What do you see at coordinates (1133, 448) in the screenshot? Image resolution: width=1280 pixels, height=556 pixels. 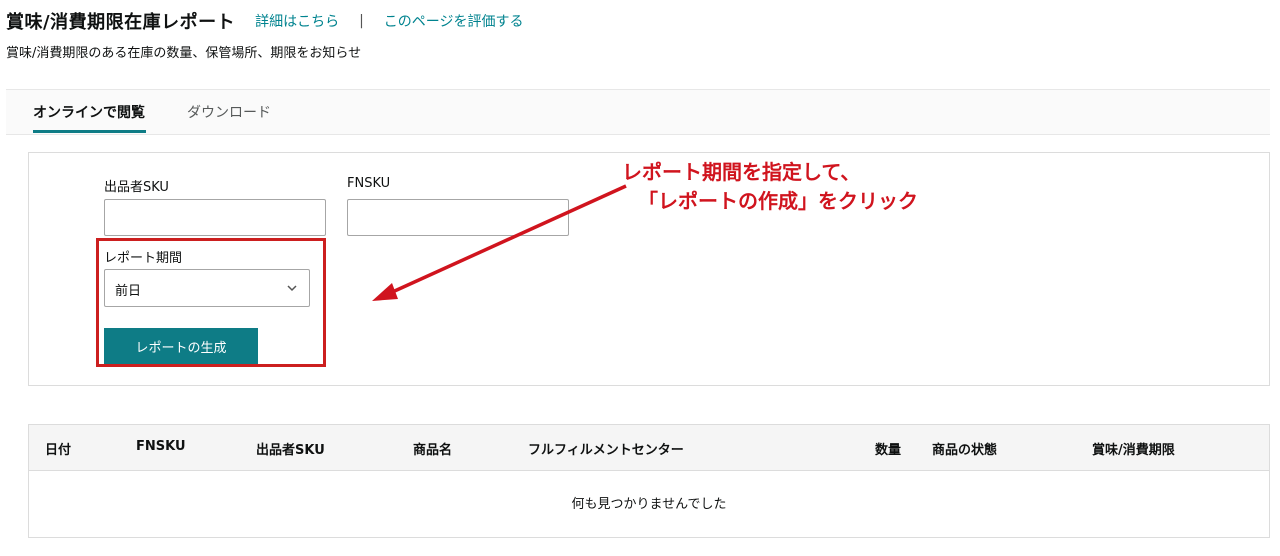 I see `column-header-expiration: 賞味/消費期限` at bounding box center [1133, 448].